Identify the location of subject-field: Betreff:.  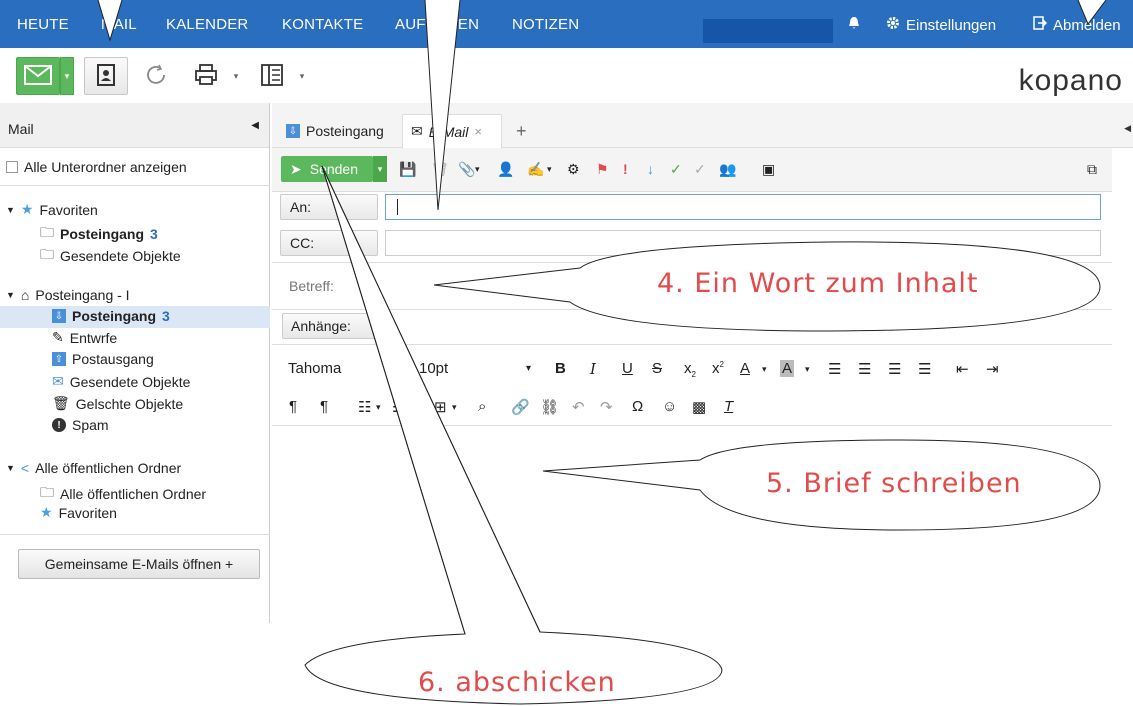
(311, 286).